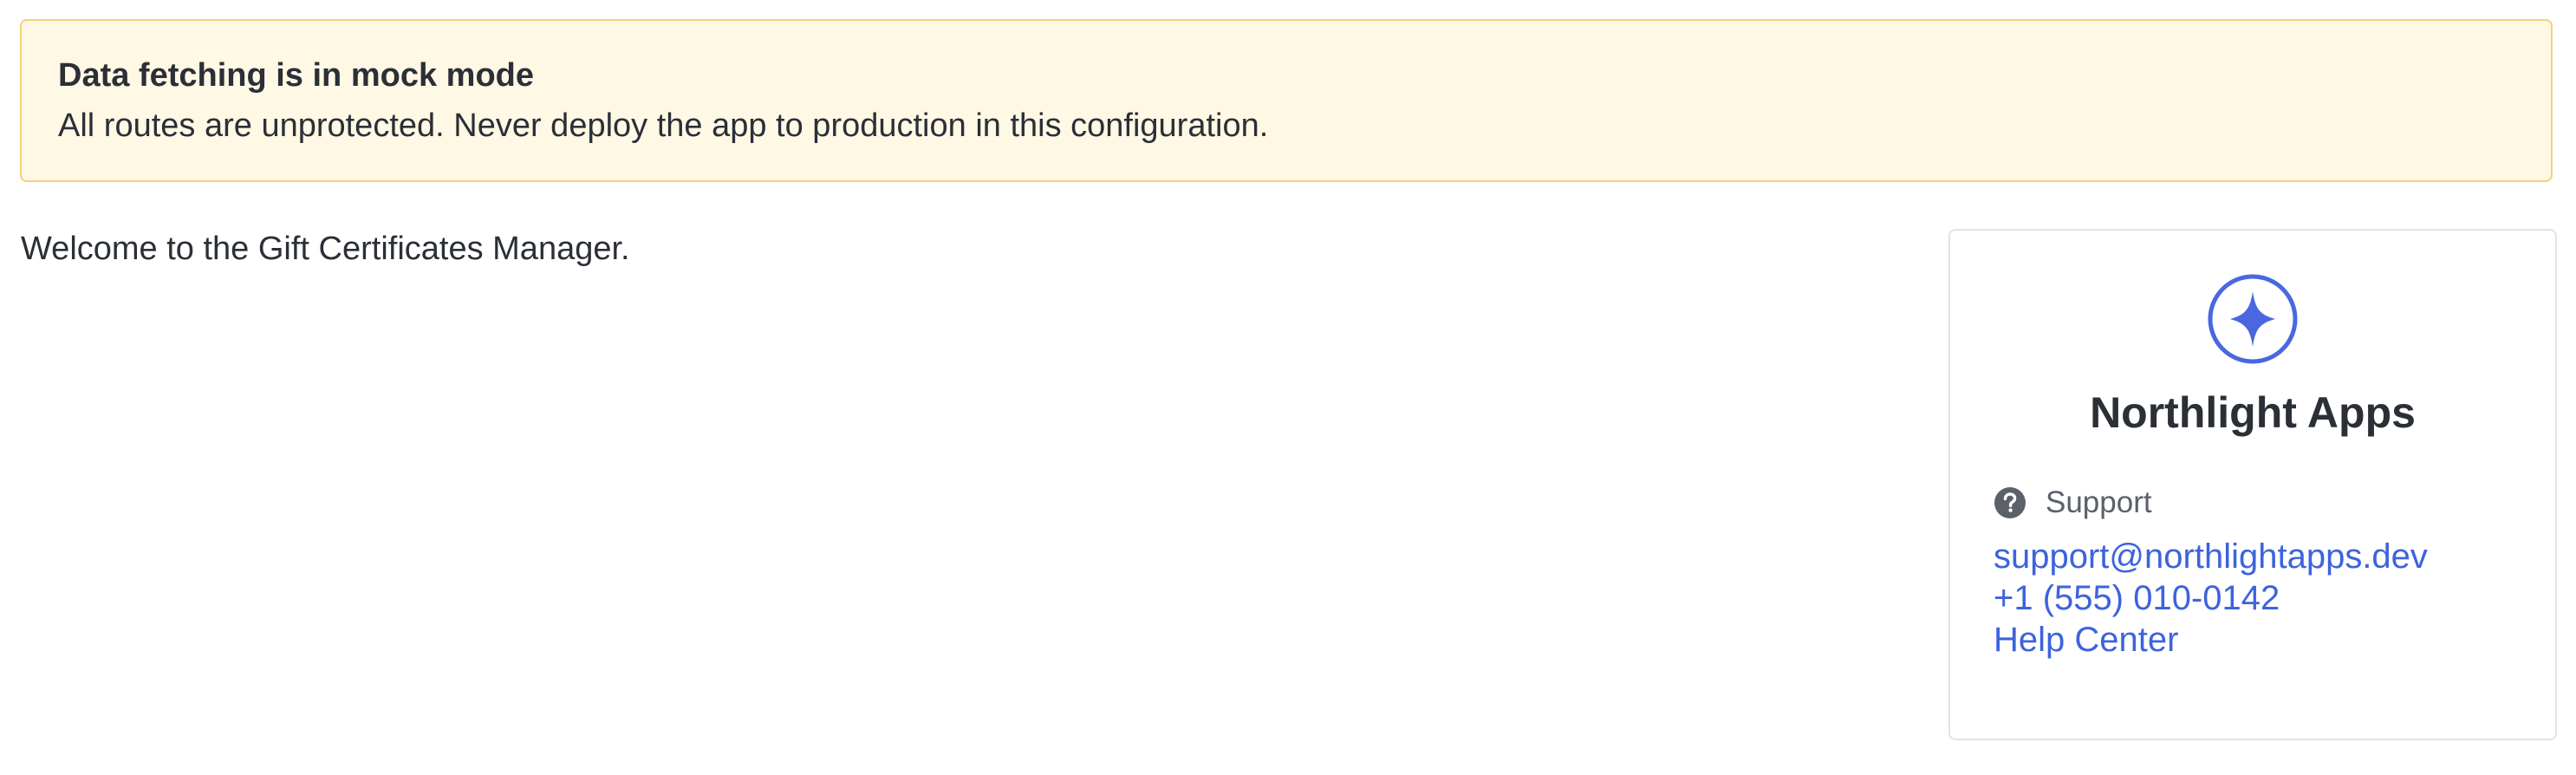 This screenshot has height=775, width=2576. Describe the element at coordinates (2211, 556) in the screenshot. I see `support-email-link: support@northlightapps.dev` at that location.